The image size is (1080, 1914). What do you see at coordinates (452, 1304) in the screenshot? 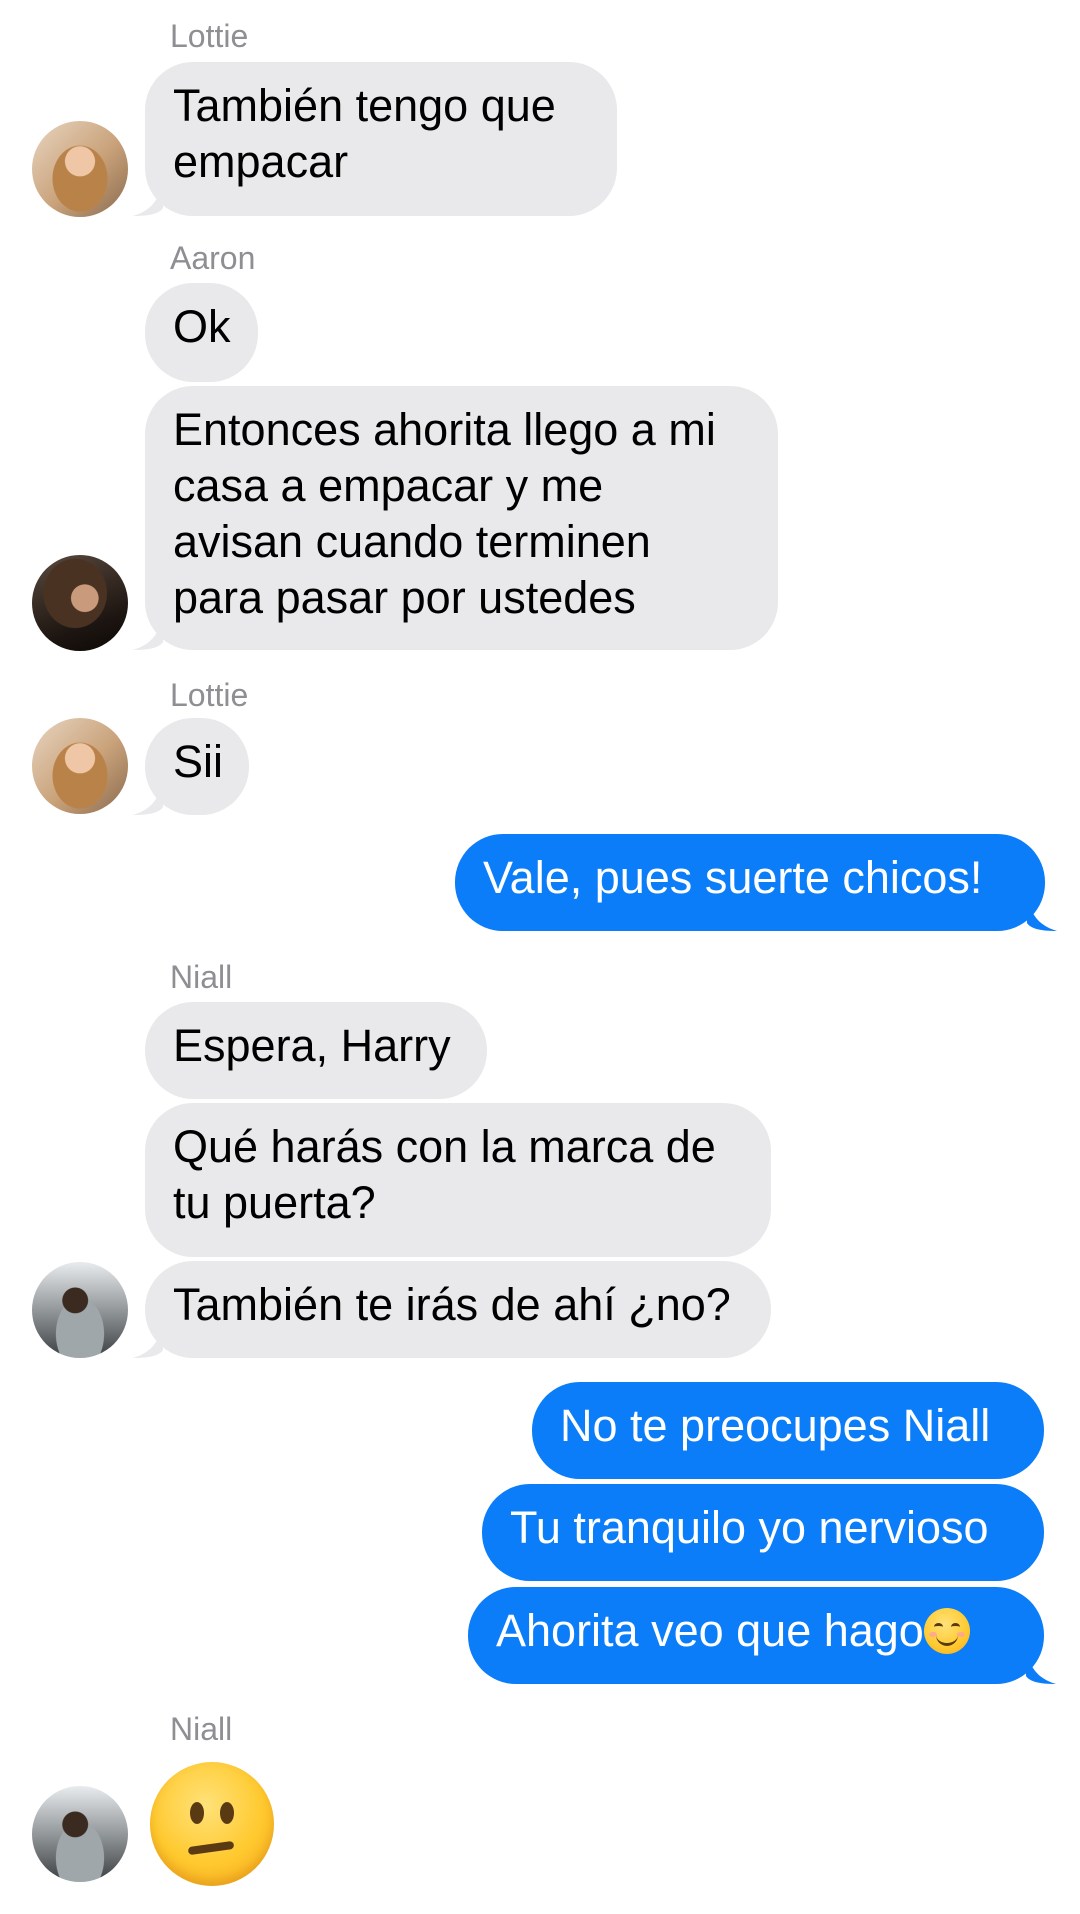
I see `message-text: También te irás de ahí ¿no?` at bounding box center [452, 1304].